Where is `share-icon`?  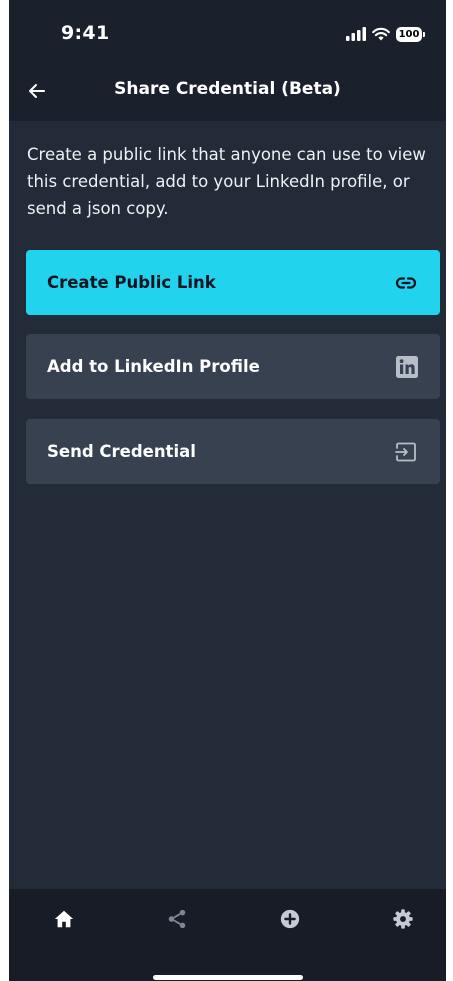
share-icon is located at coordinates (177, 919).